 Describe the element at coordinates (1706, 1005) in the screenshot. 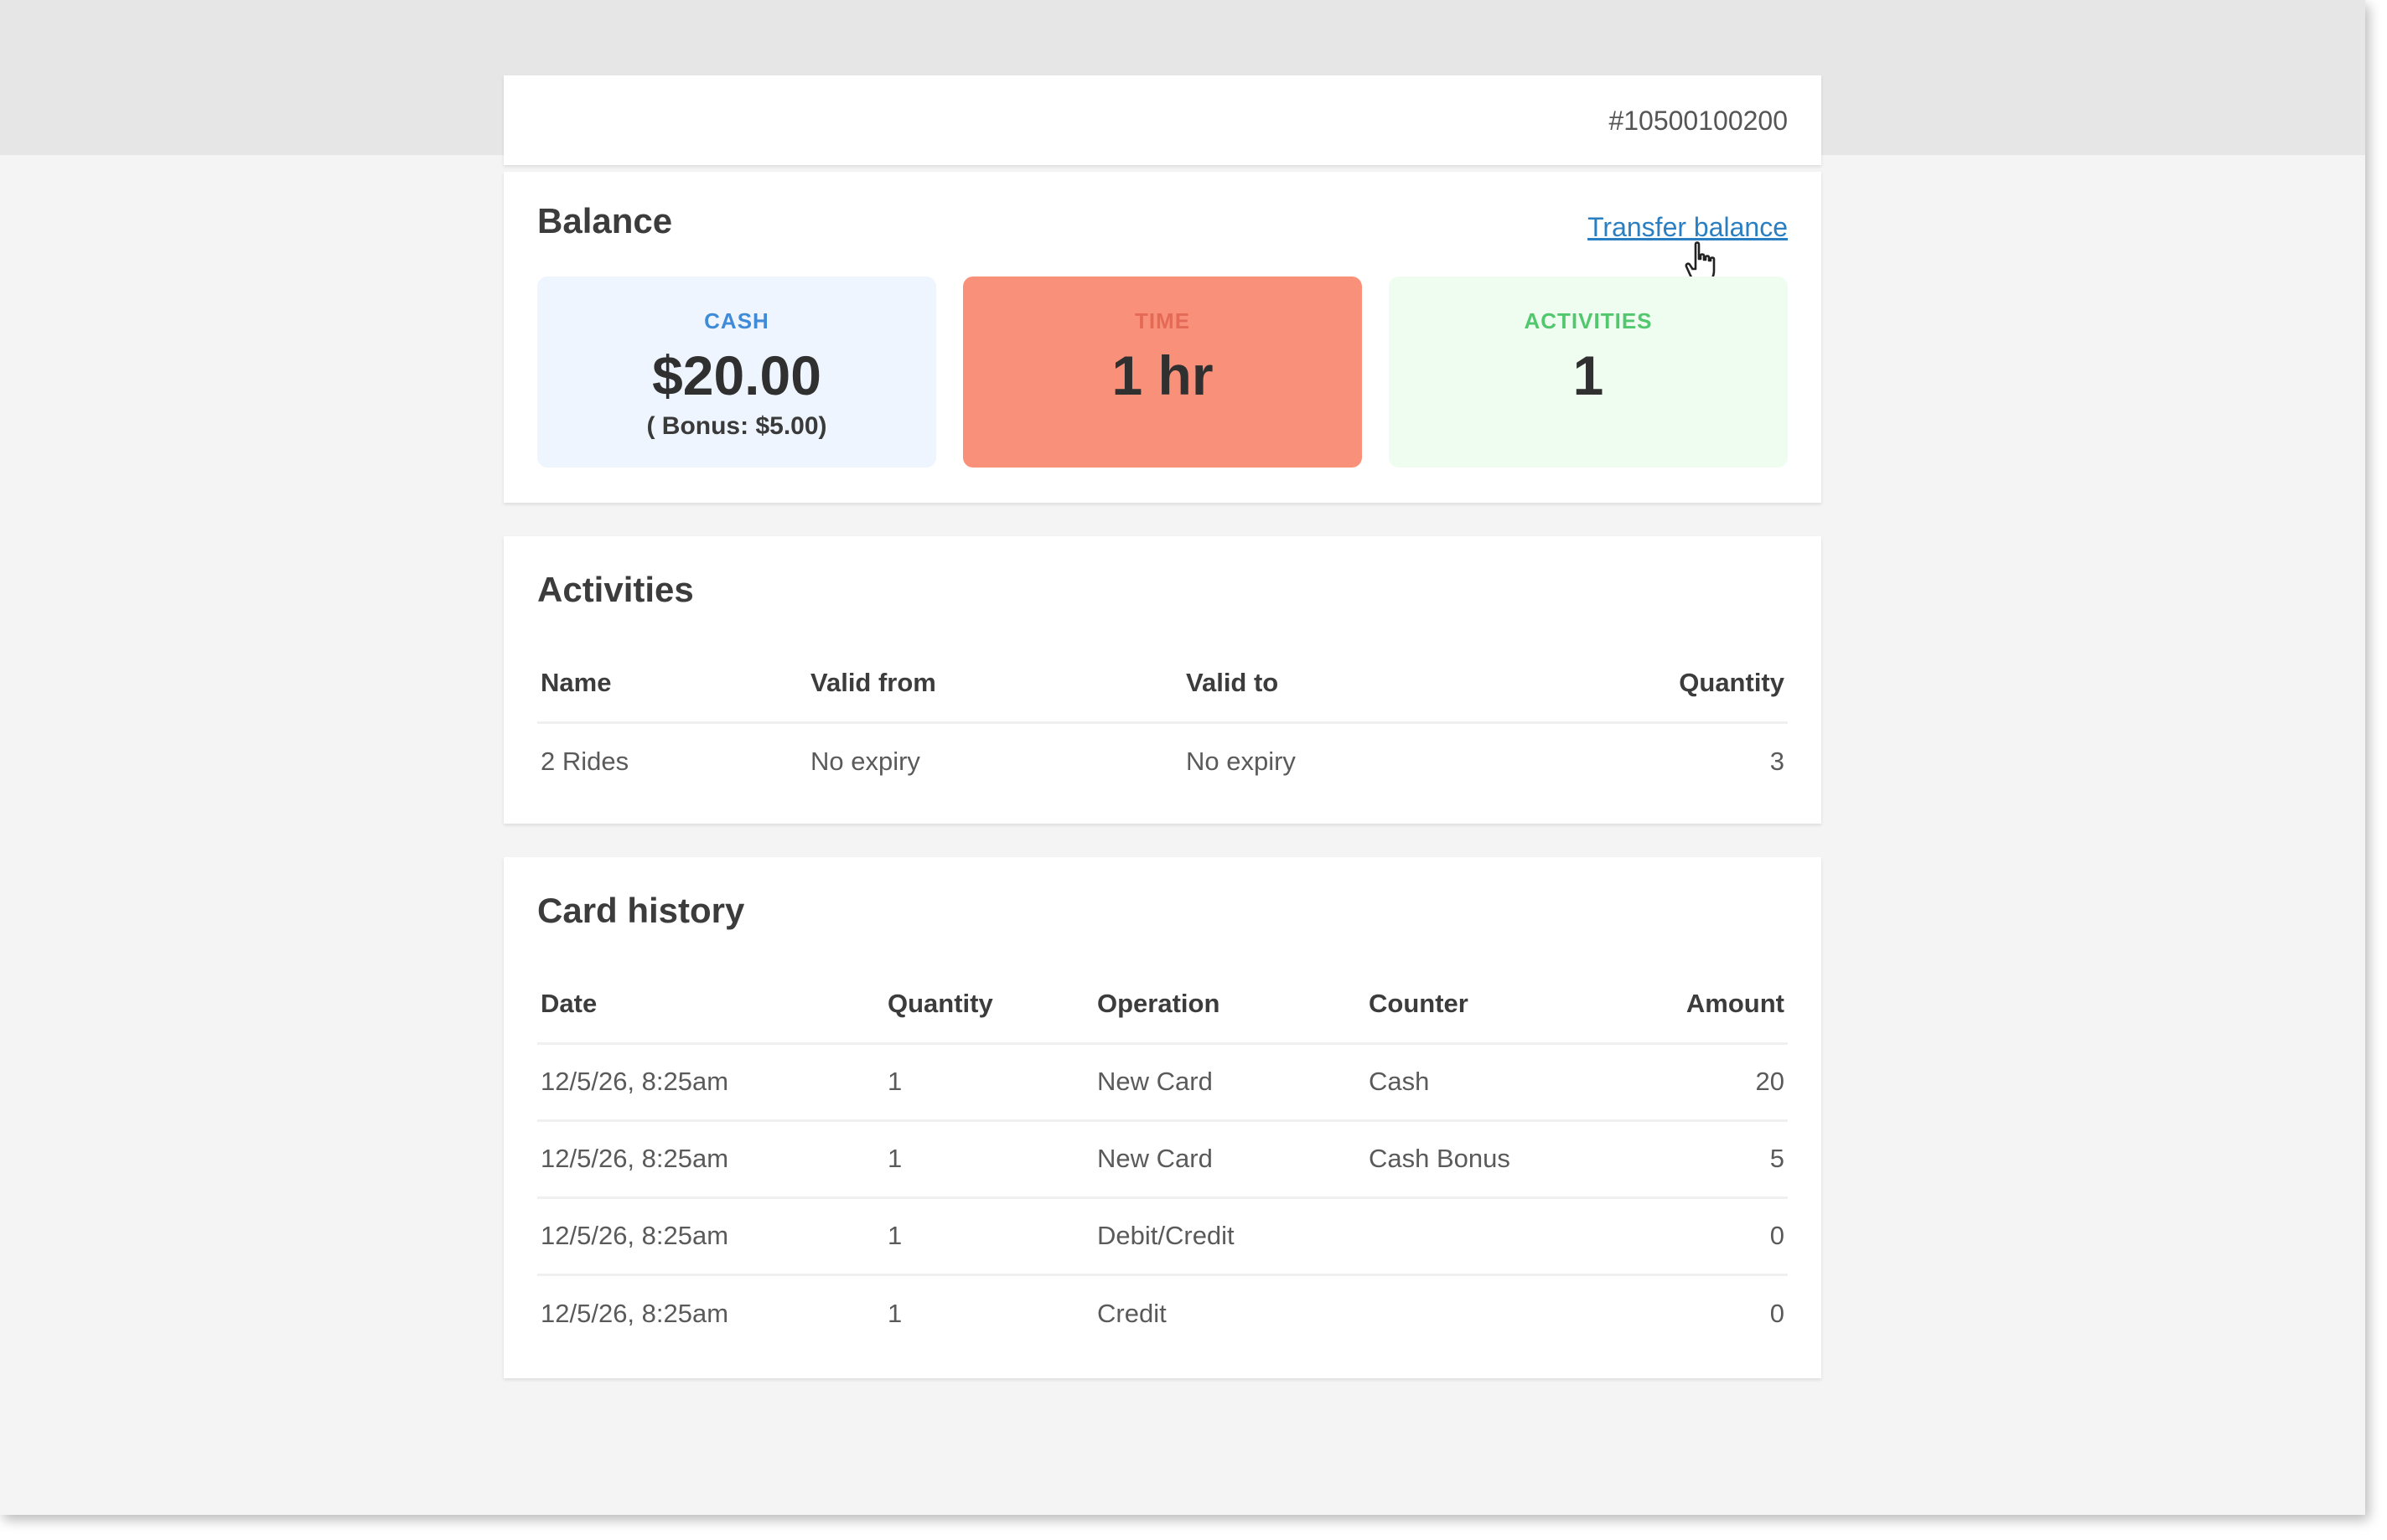

I see `column-header-amount: Amount` at that location.